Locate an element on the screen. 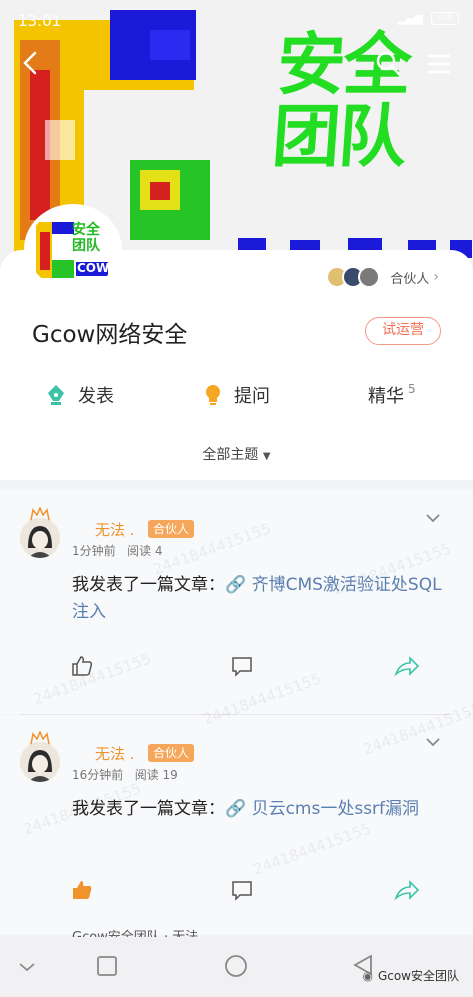 The image size is (473, 997). wechat-account-tag: ◉ Gcow安全团队 is located at coordinates (410, 975).